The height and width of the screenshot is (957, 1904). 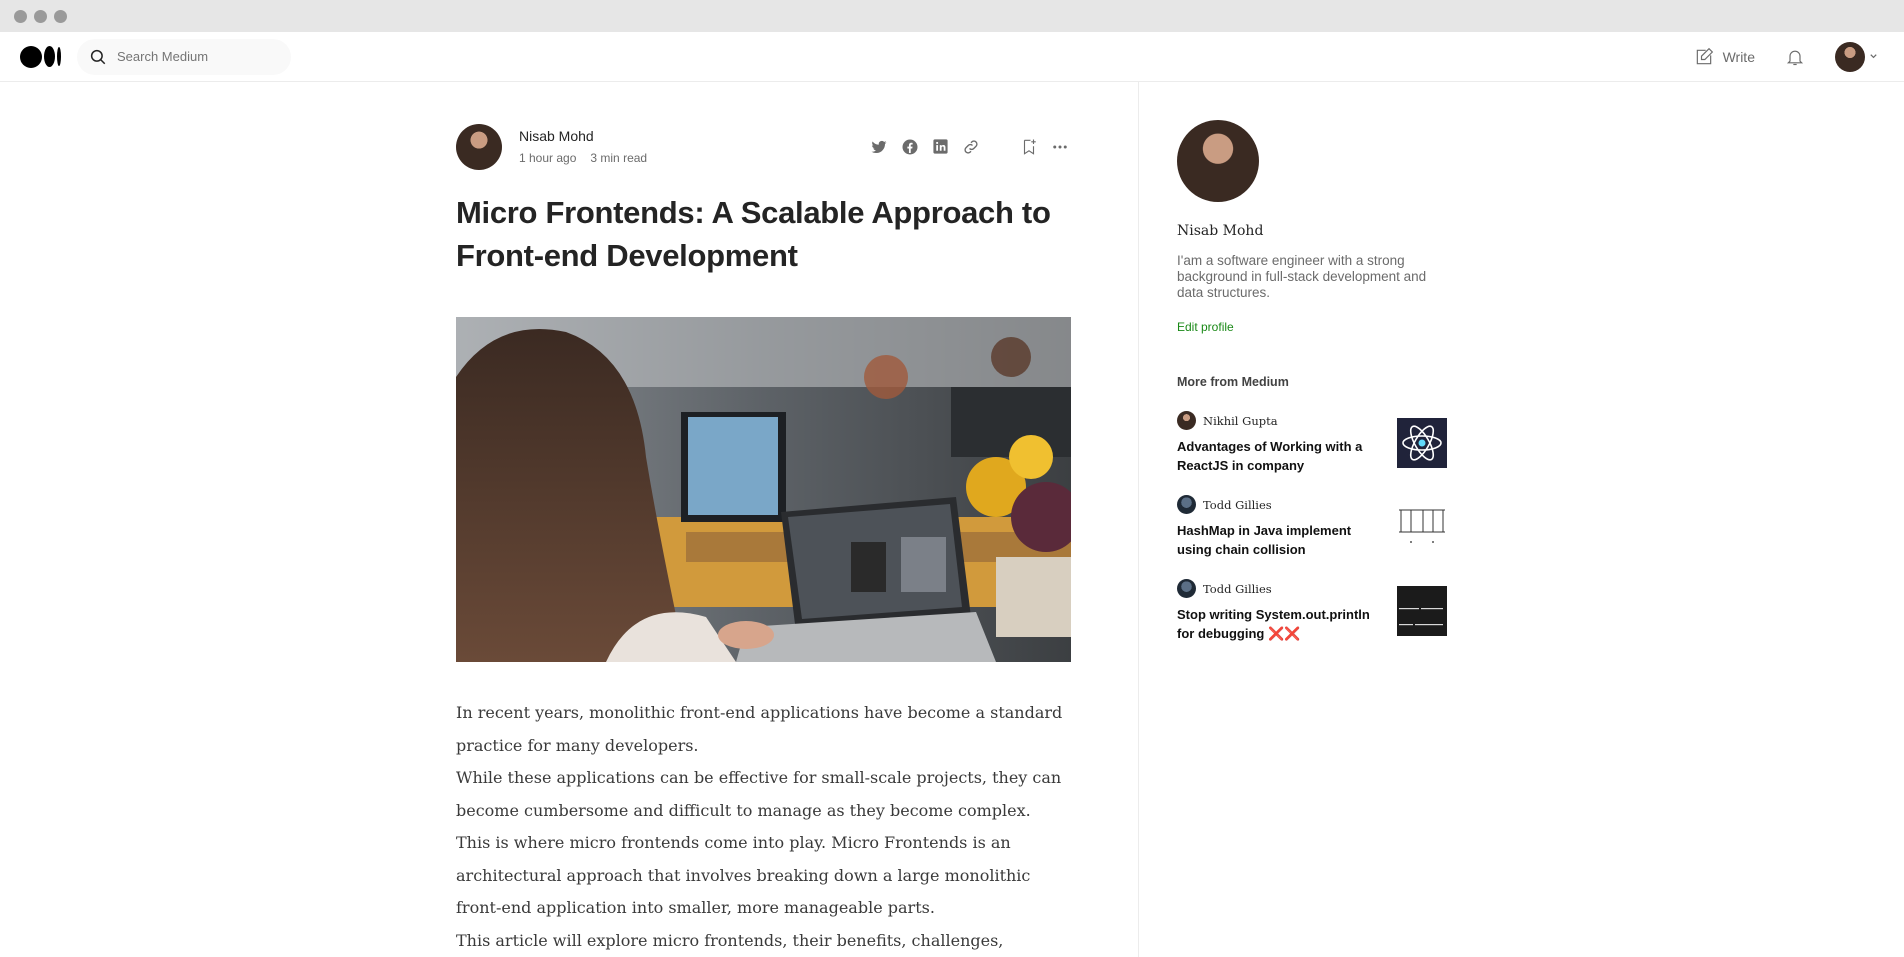 I want to click on facebook-icon, so click(x=910, y=147).